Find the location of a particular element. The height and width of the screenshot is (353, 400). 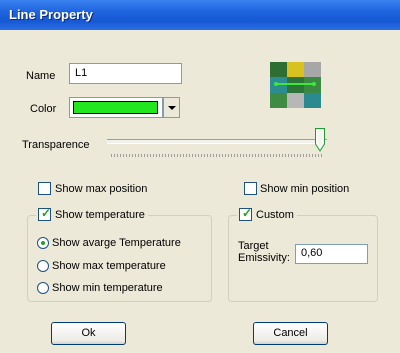

color-label: Color is located at coordinates (43, 109).